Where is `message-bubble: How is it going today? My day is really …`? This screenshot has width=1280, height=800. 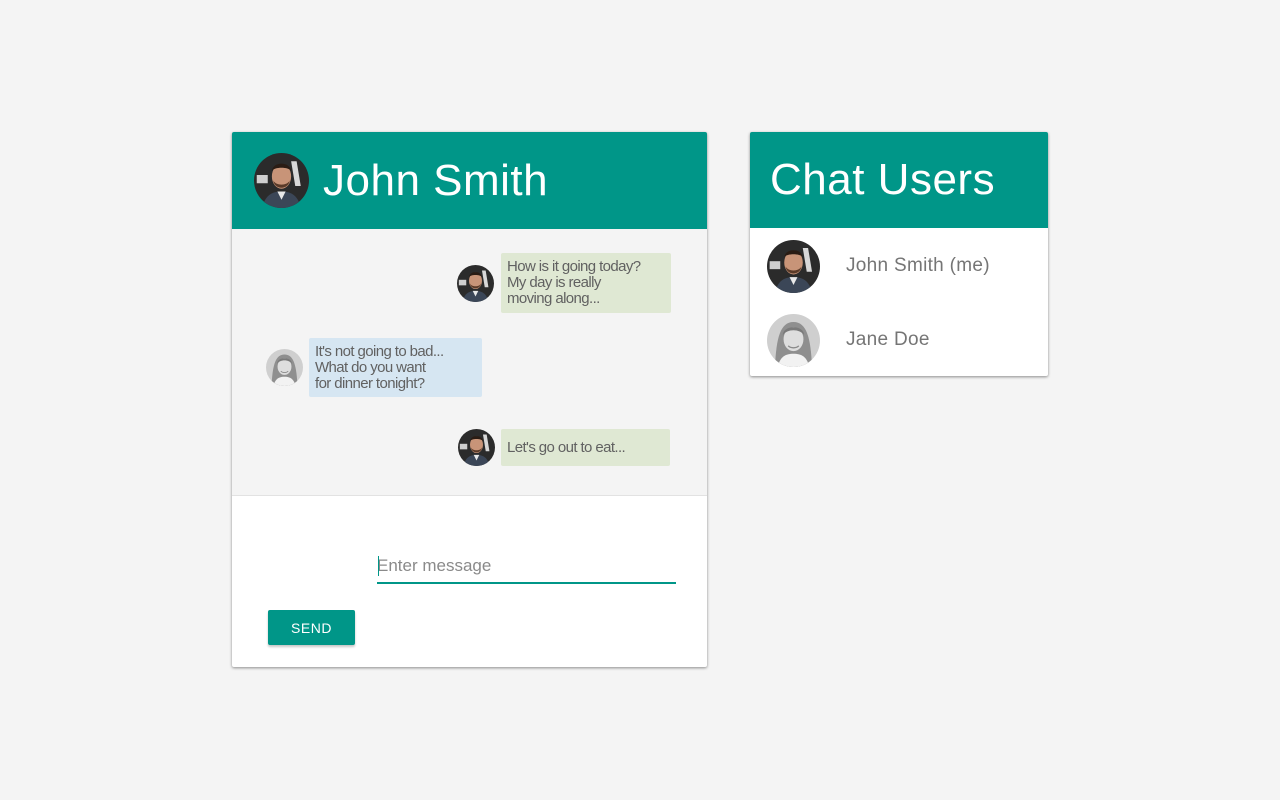
message-bubble: How is it going today? My day is really … is located at coordinates (586, 283).